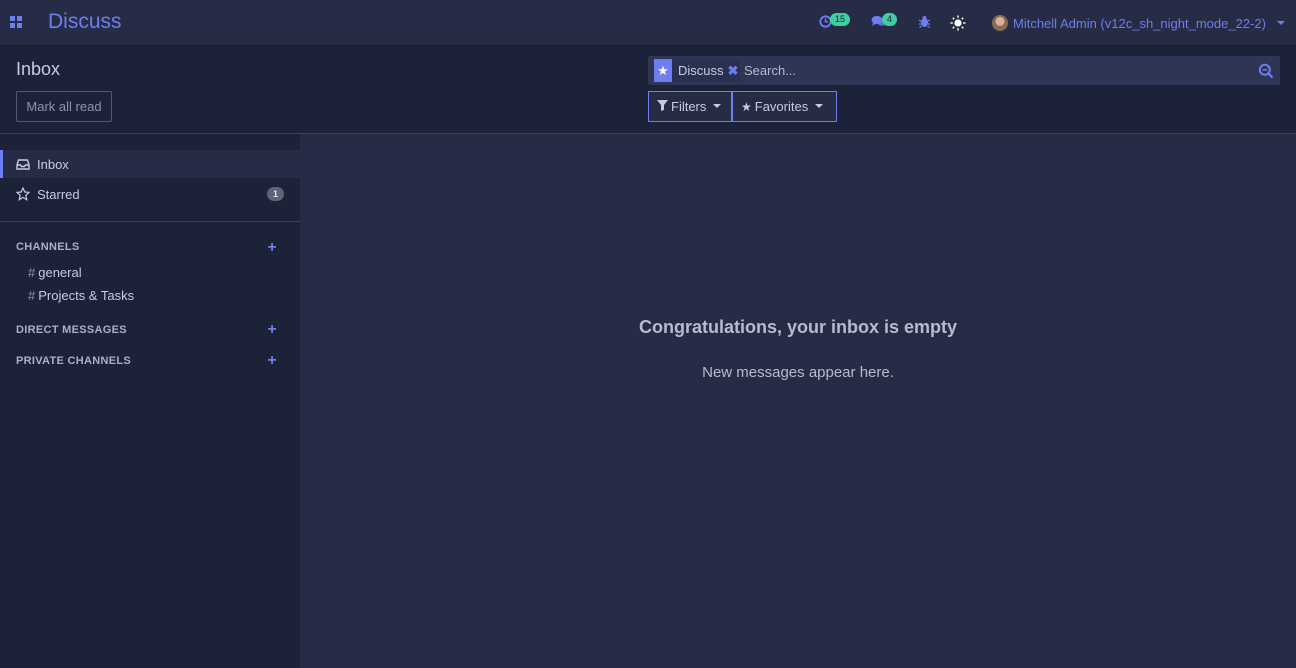 This screenshot has width=1296, height=668. Describe the element at coordinates (734, 71) in the screenshot. I see `facet-remove-icon: ✖` at that location.